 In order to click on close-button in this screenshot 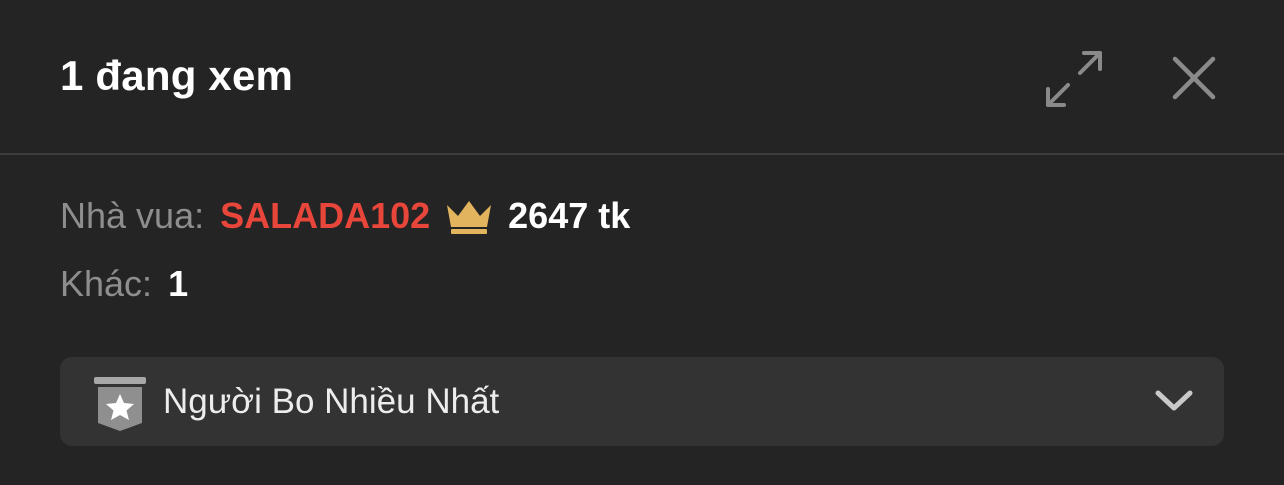, I will do `click(1194, 78)`.